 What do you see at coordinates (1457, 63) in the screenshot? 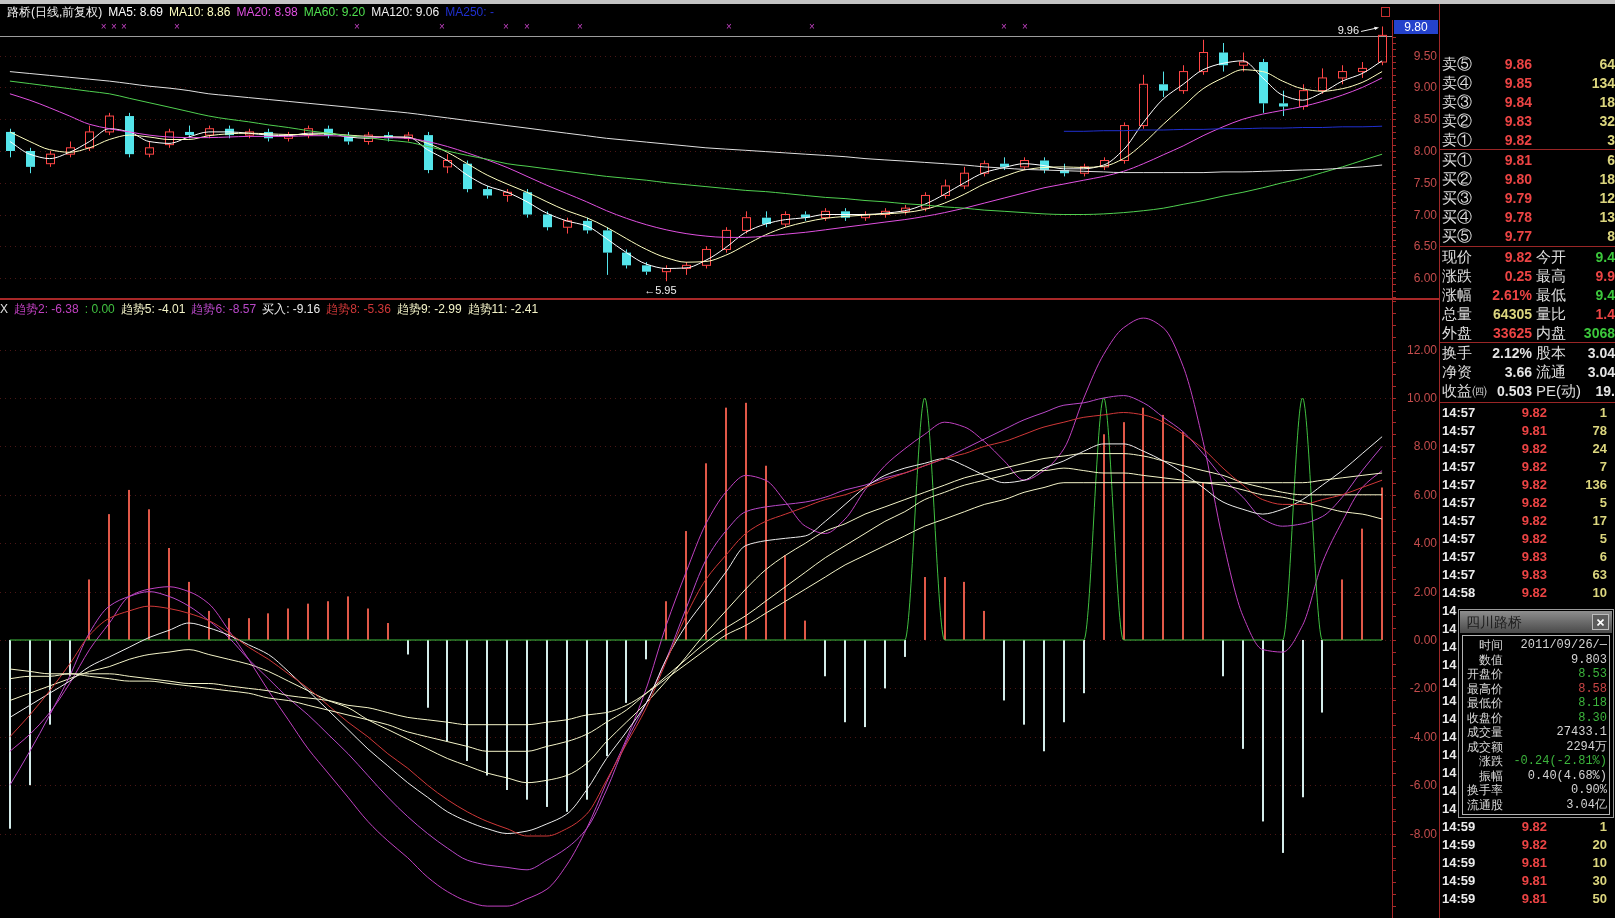
I see `order-label: 卖⑤` at bounding box center [1457, 63].